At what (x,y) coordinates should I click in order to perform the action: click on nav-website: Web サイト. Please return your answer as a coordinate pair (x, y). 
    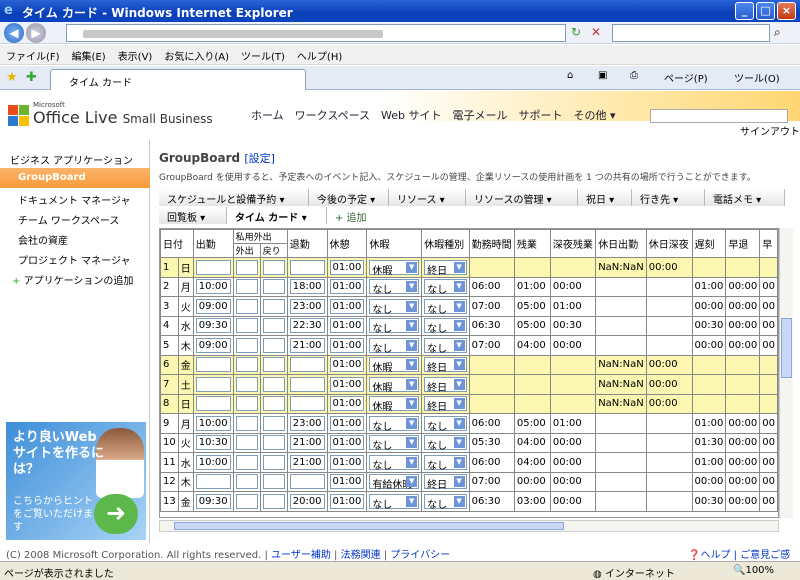
    Looking at the image, I should click on (411, 115).